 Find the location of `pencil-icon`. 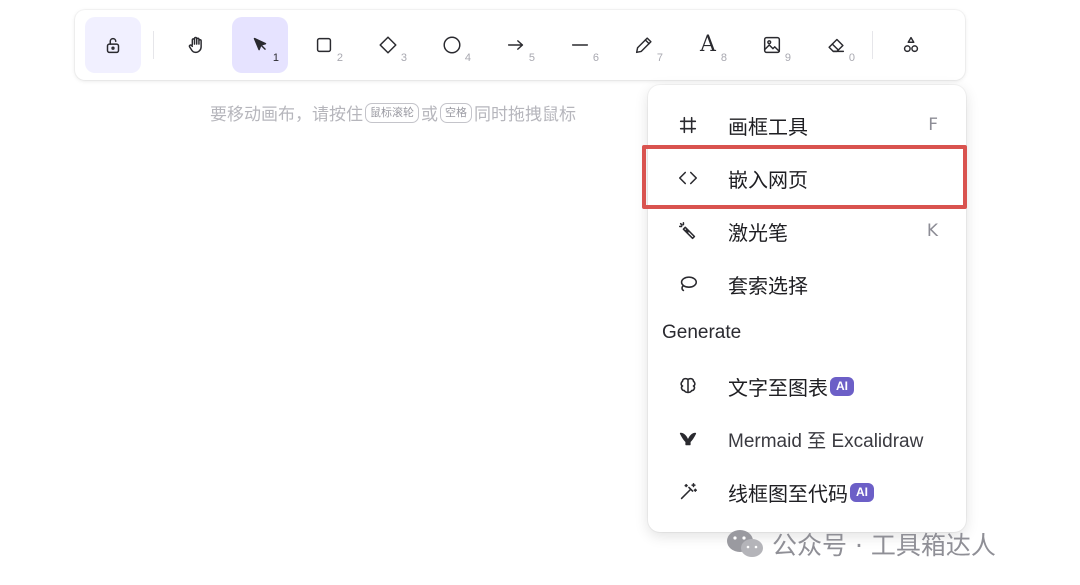

pencil-icon is located at coordinates (643, 45).